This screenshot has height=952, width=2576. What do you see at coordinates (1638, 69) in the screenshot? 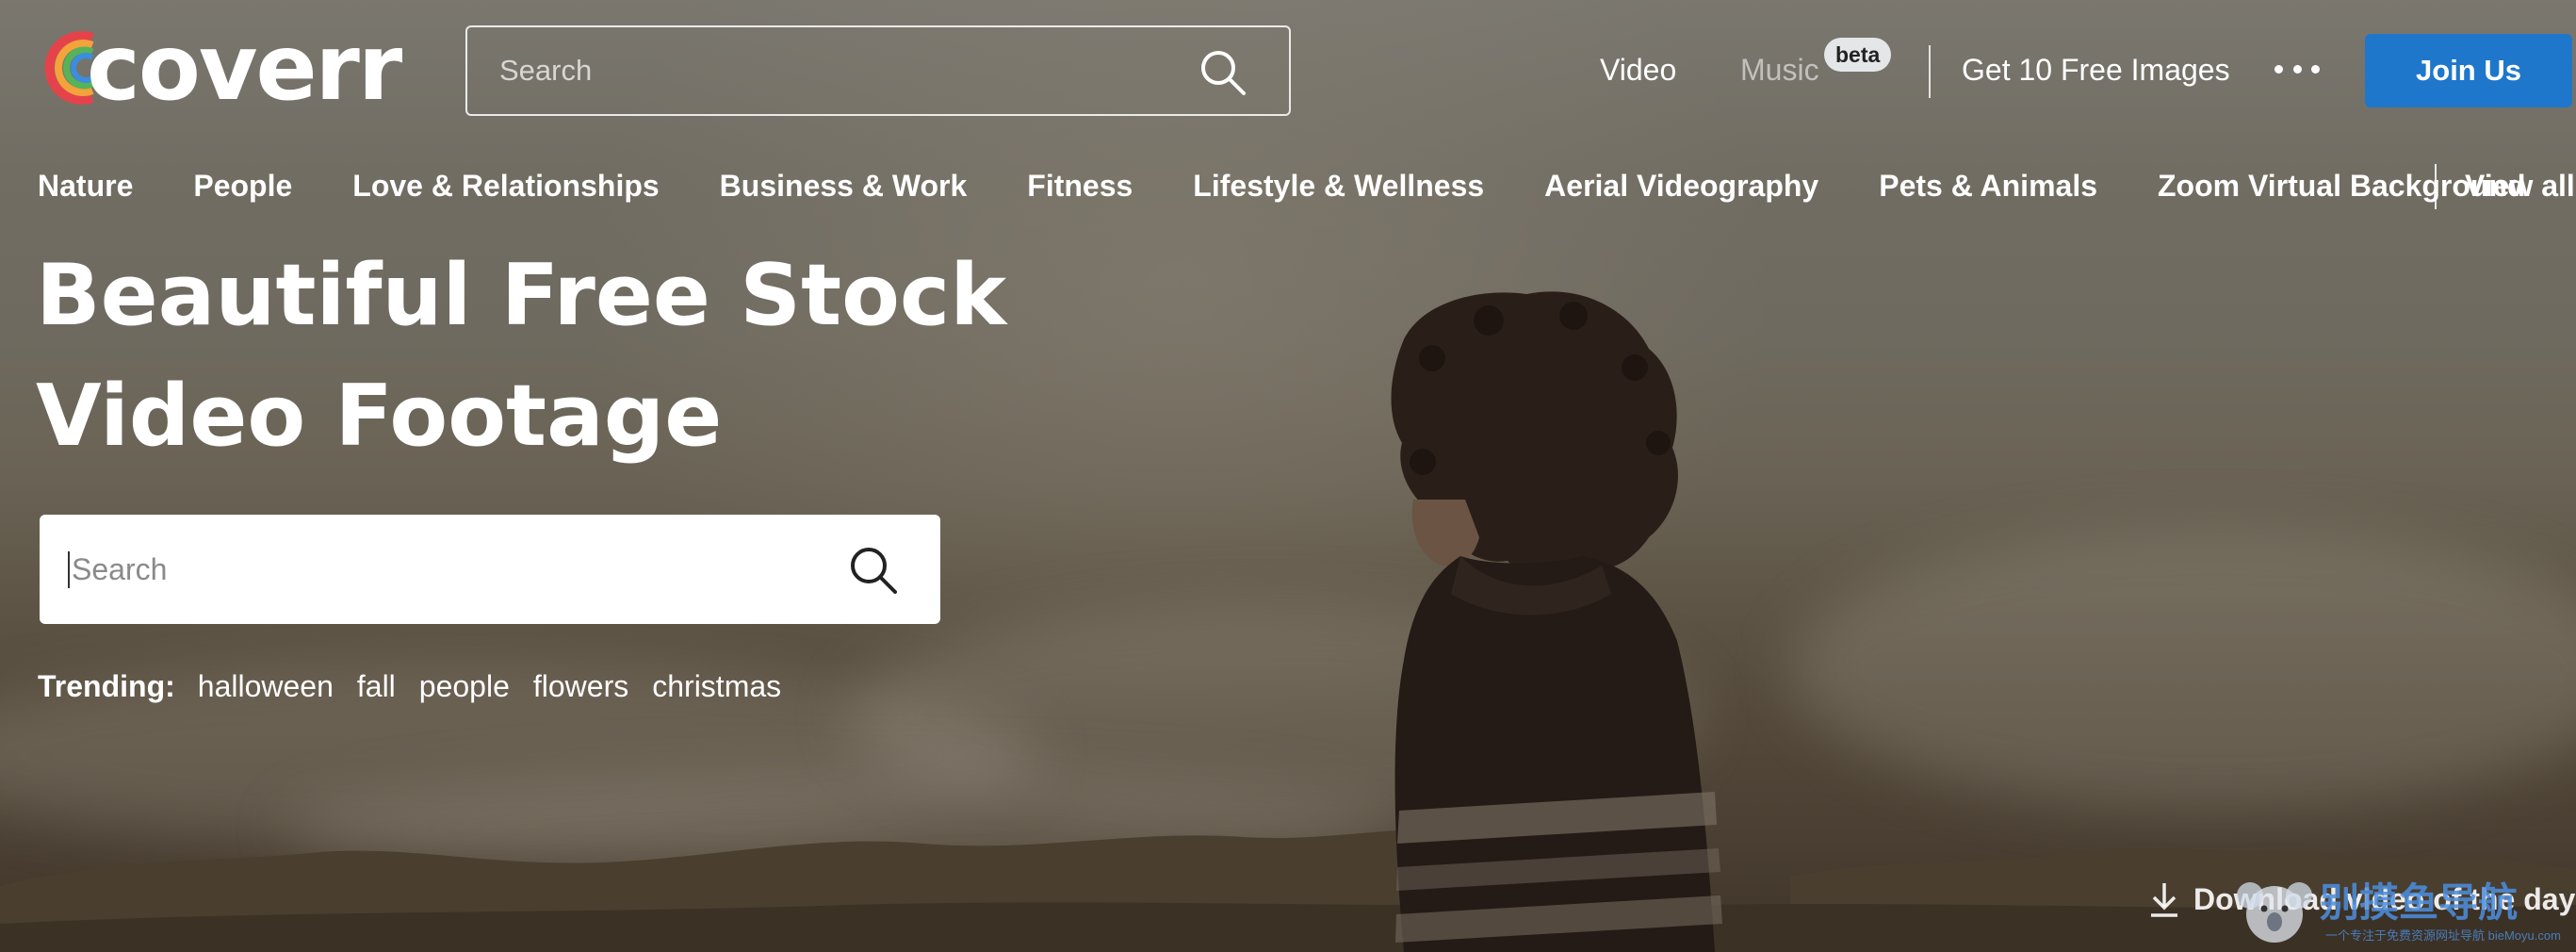
I see `nav-video-link: Video` at bounding box center [1638, 69].